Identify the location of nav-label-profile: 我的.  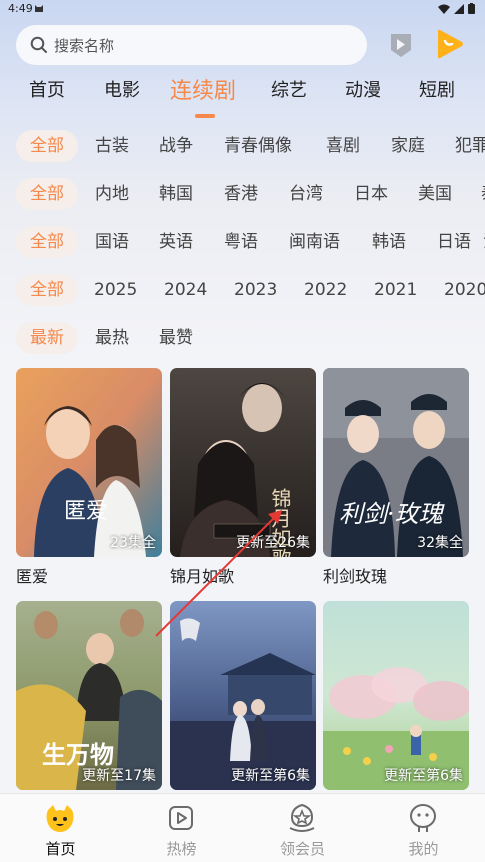
(423, 849).